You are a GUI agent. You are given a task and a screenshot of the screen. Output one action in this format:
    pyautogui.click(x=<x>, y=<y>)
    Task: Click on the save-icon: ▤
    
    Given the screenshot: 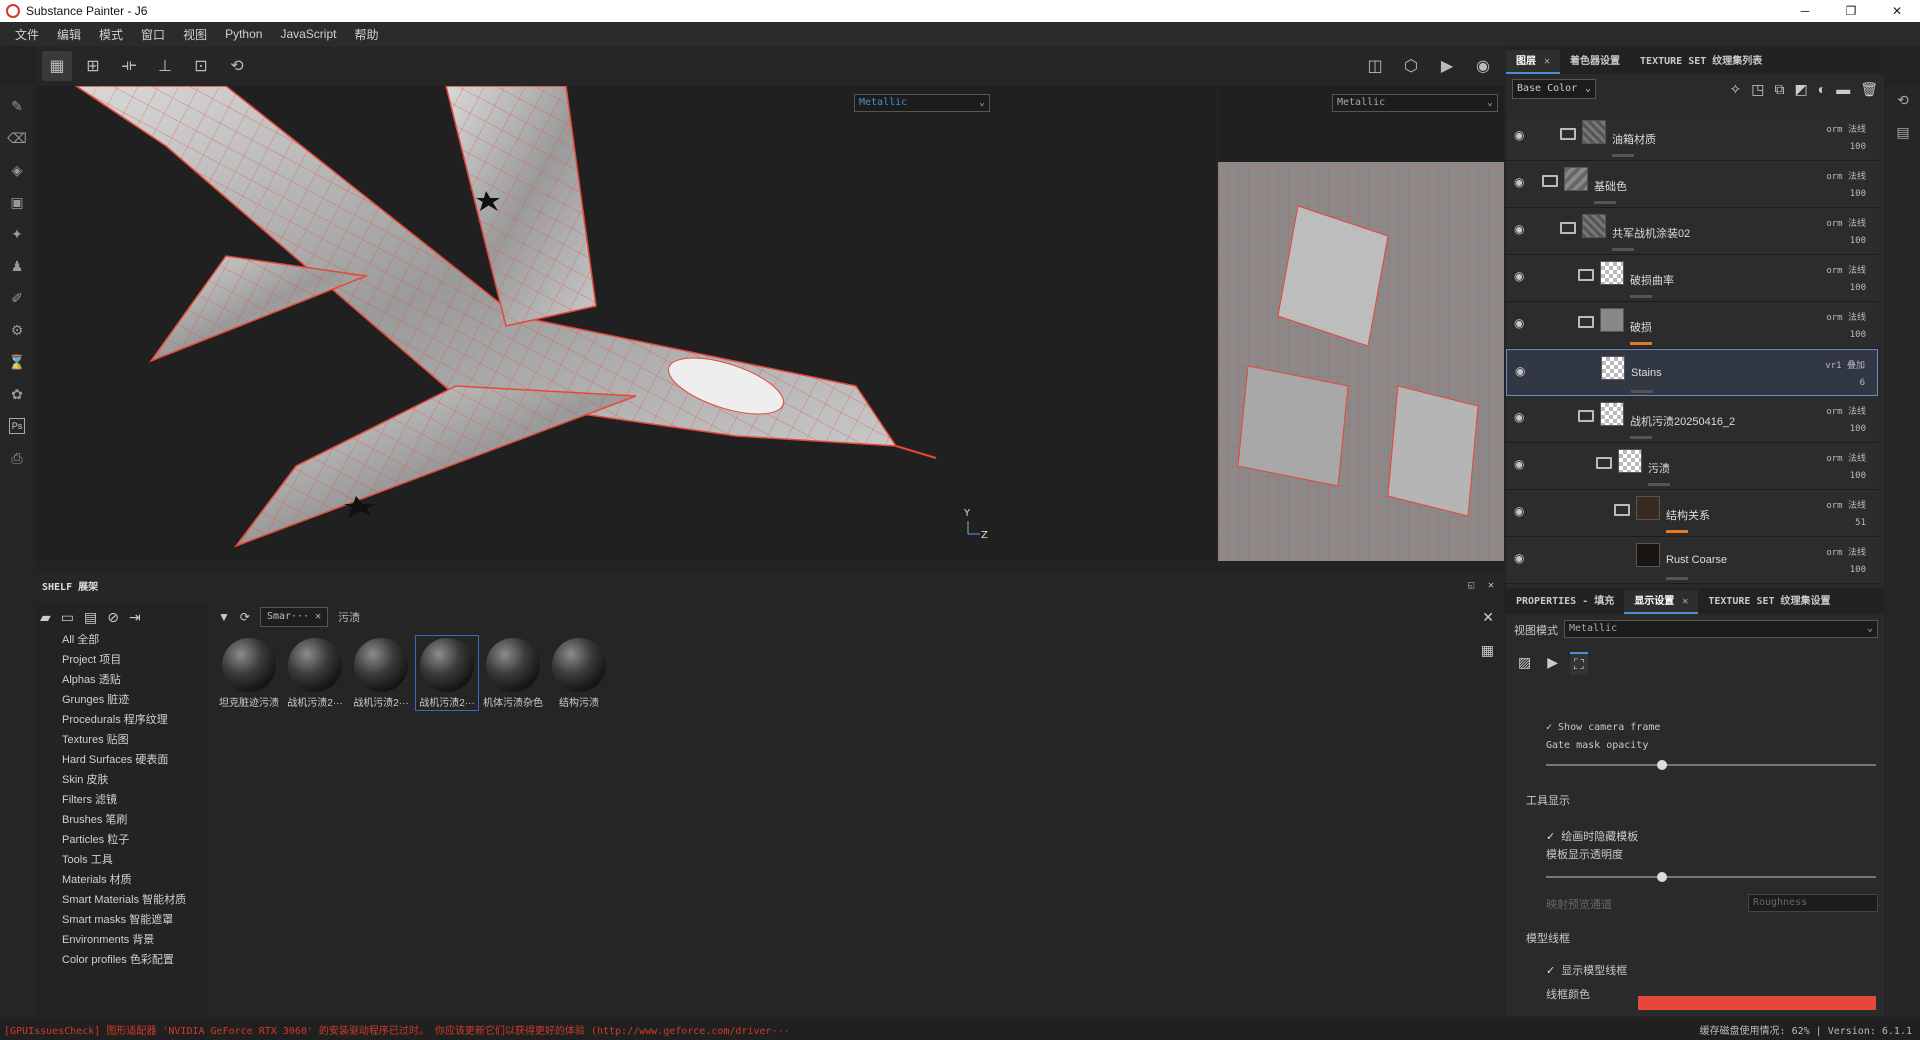 What is the action you would take?
    pyautogui.click(x=90, y=617)
    